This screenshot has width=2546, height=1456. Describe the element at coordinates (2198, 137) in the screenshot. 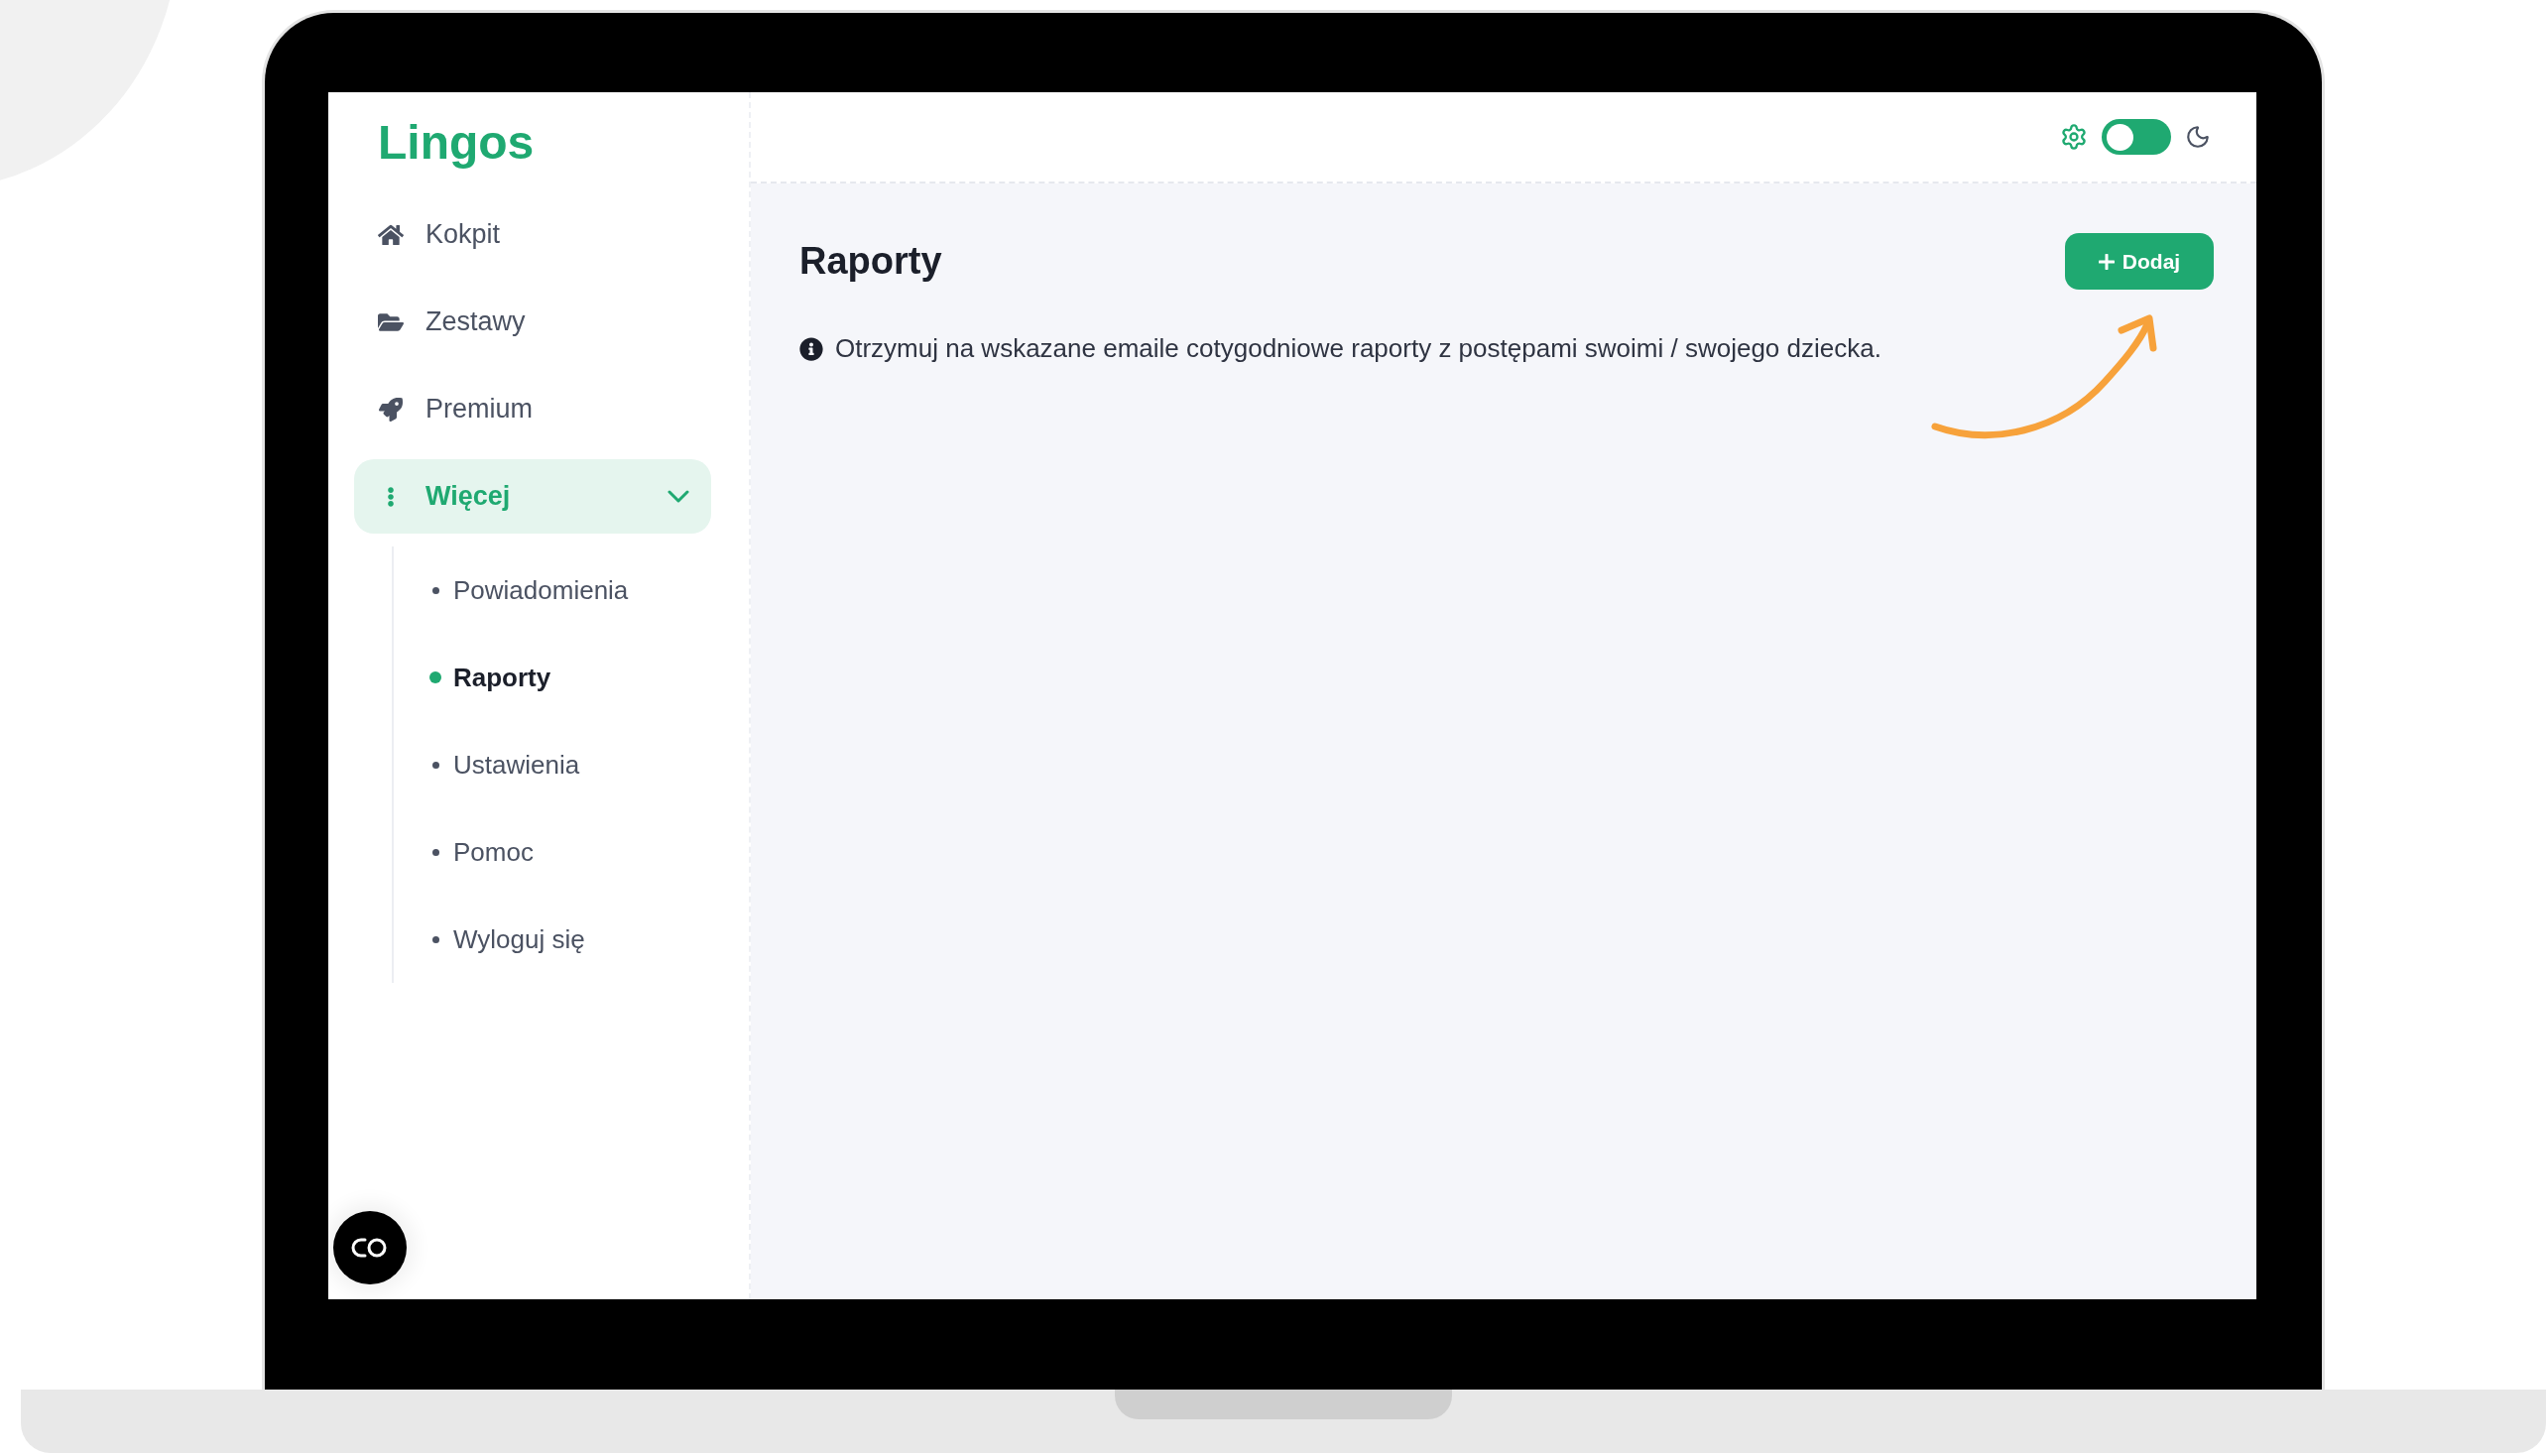

I see `moon-icon` at that location.